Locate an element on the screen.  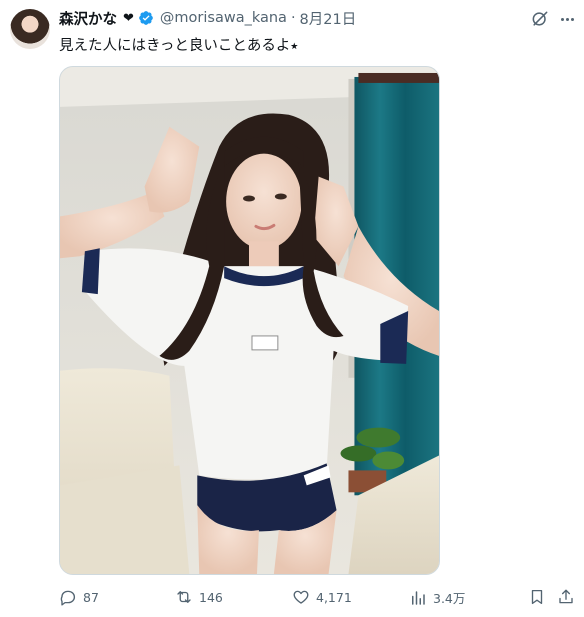
reply-icon is located at coordinates (68, 598).